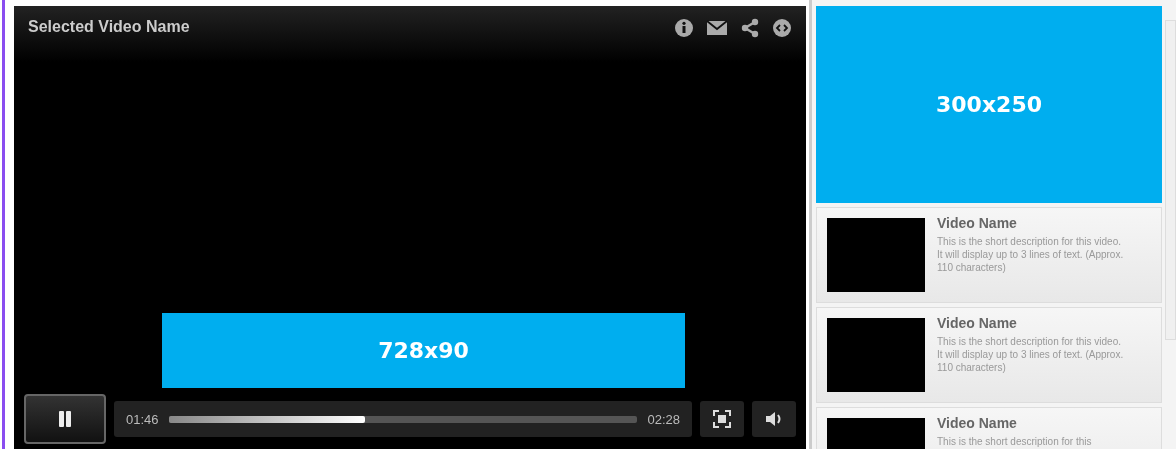  I want to click on volume-button, so click(774, 419).